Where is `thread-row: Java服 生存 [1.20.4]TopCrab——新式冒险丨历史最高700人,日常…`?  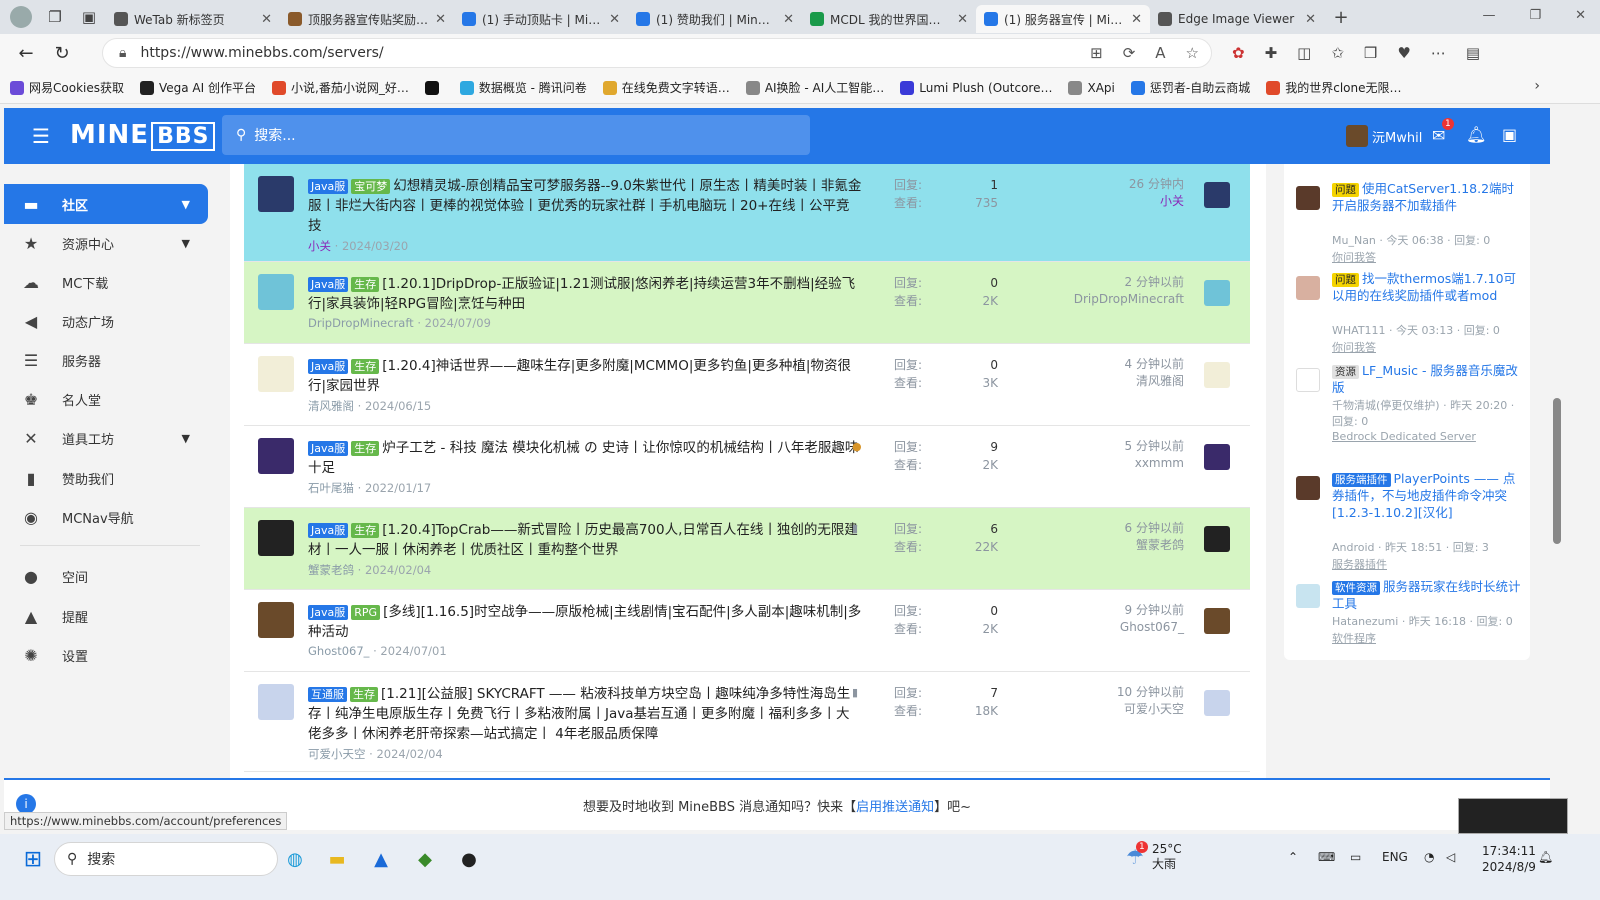 thread-row: Java服 生存 [1.20.4]TopCrab——新式冒险丨历史最高700人,日常… is located at coordinates (747, 549).